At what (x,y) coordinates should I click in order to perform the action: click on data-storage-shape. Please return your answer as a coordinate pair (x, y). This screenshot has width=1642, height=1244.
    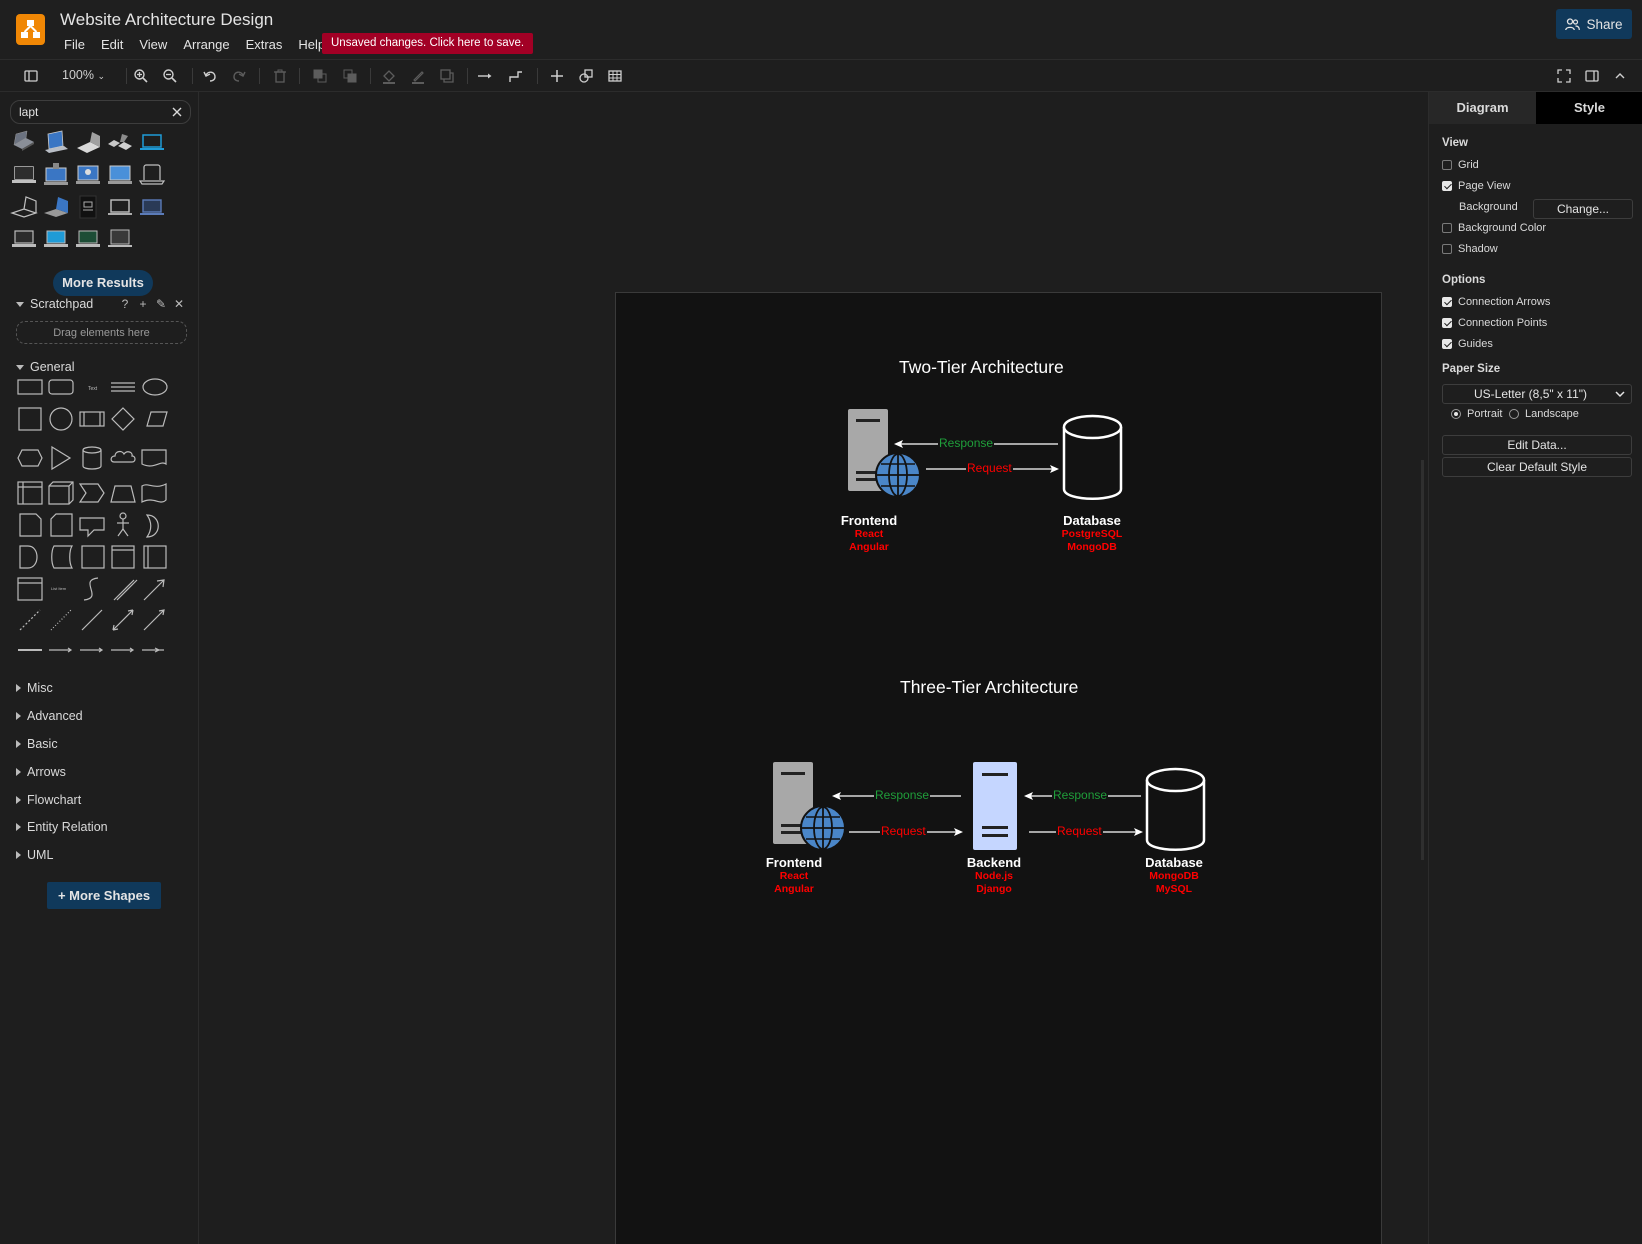
    Looking at the image, I should click on (62, 557).